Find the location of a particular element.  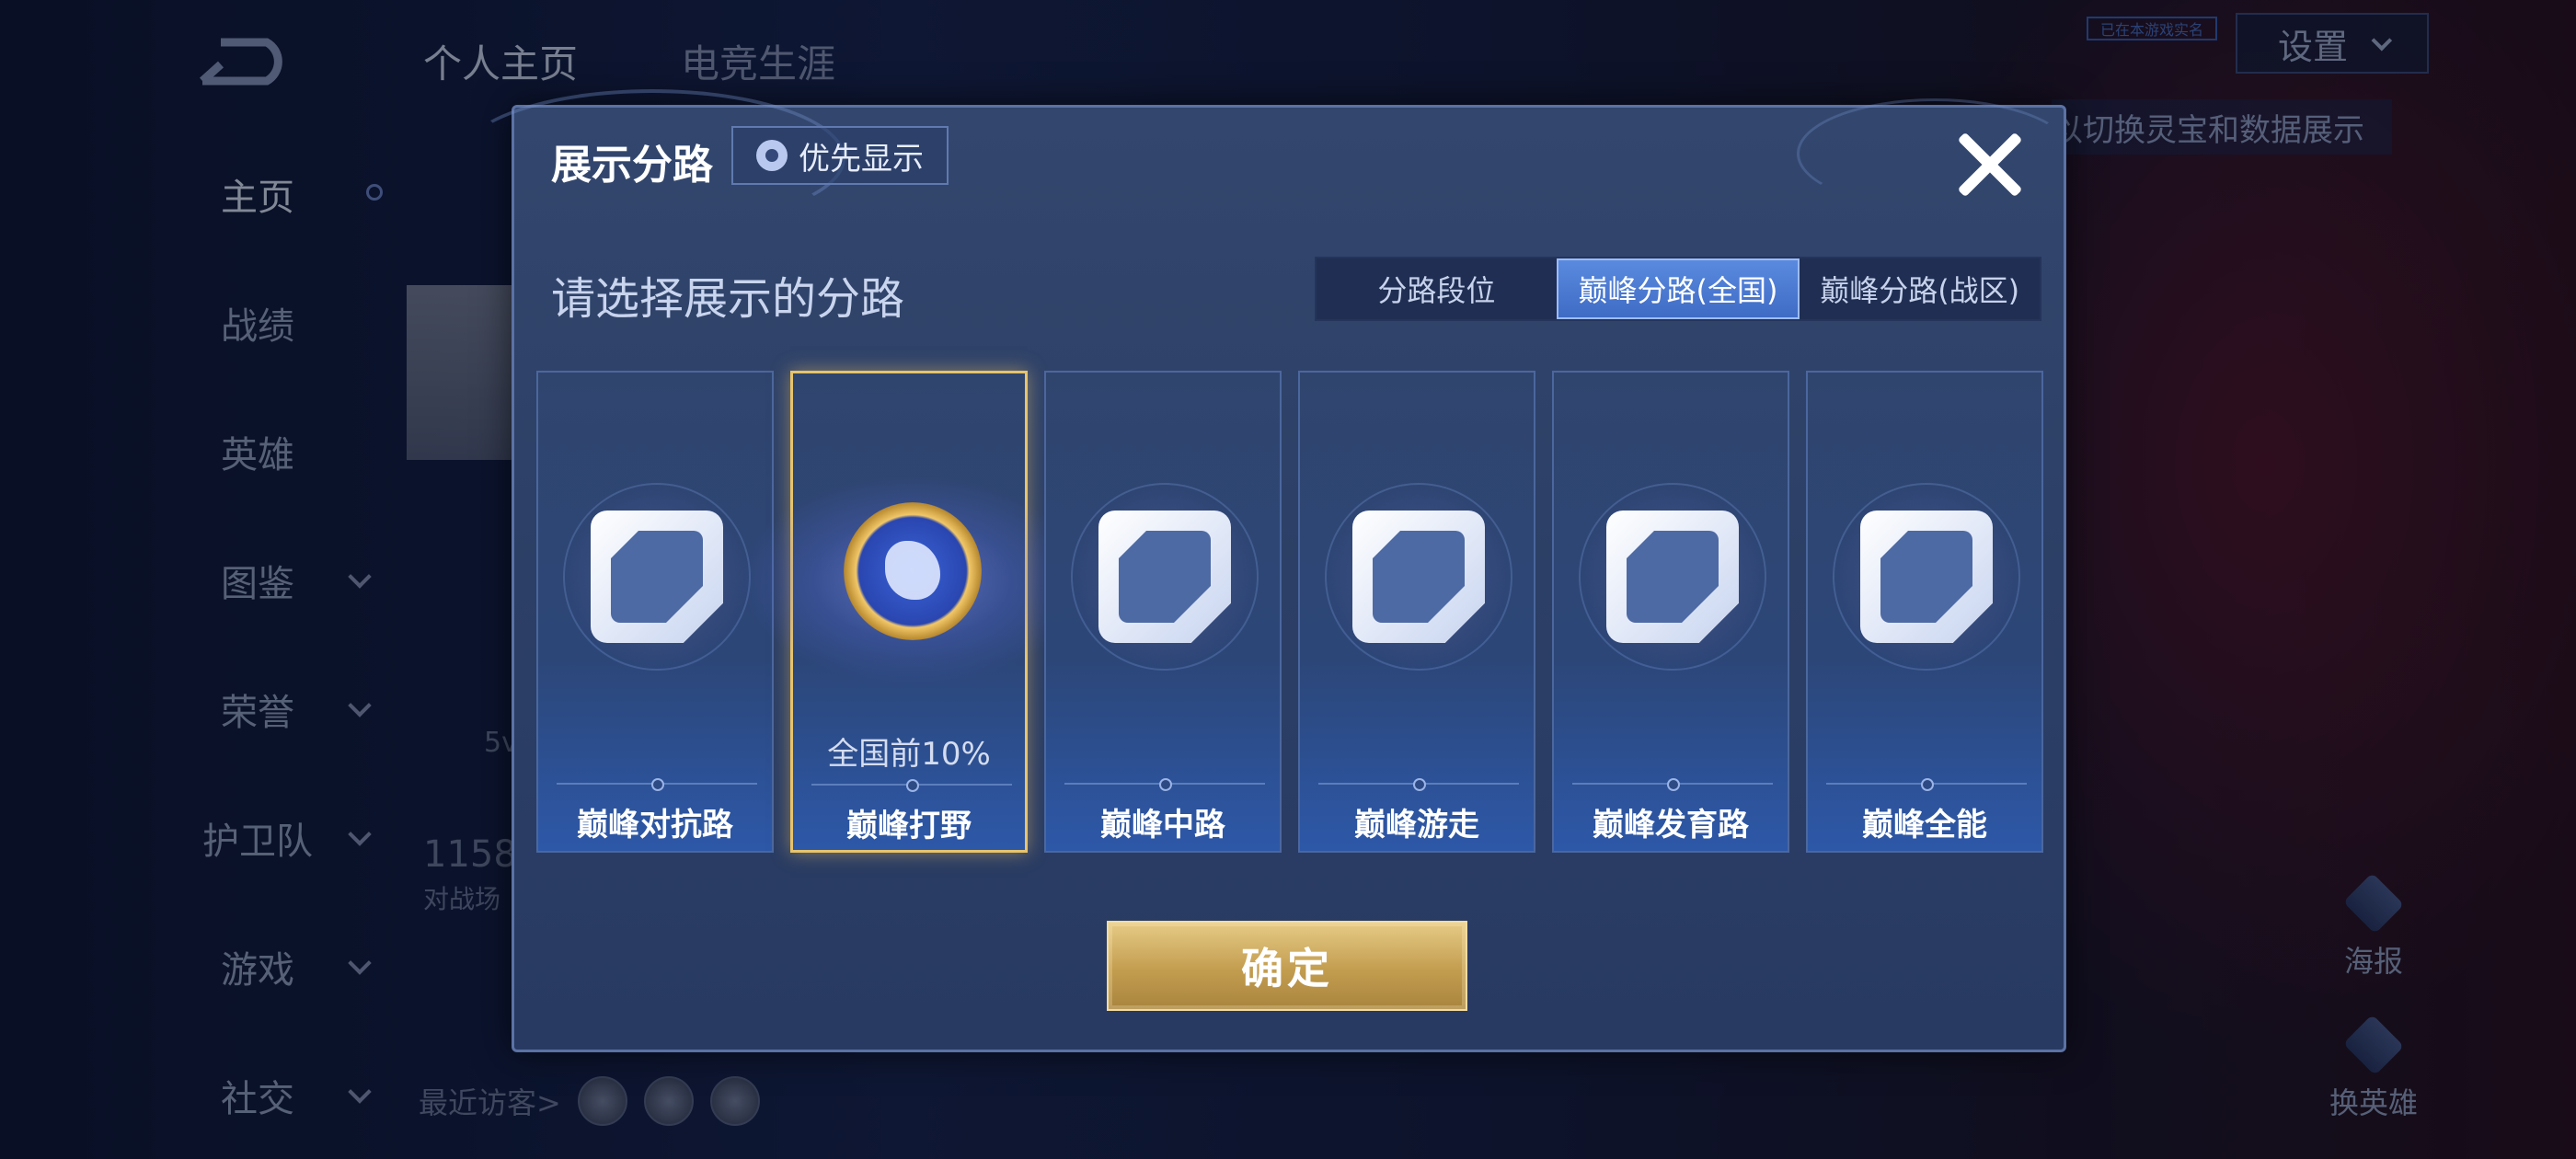

lane-label: 巅峰游走 is located at coordinates (1416, 825).